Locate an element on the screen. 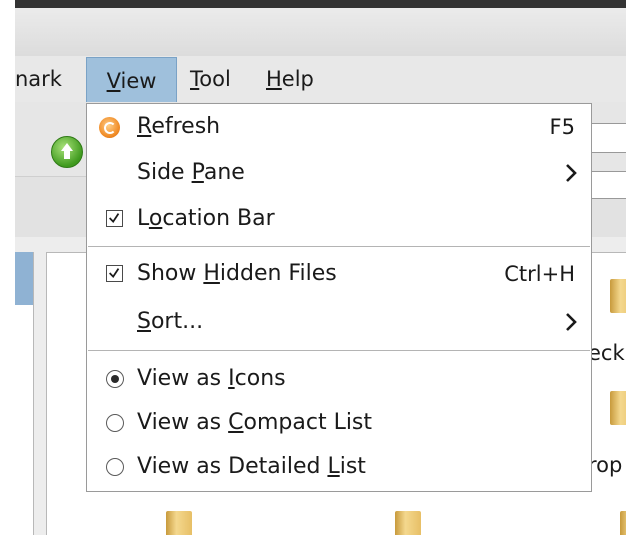 This screenshot has height=535, width=626. go-up-icon is located at coordinates (67, 152).